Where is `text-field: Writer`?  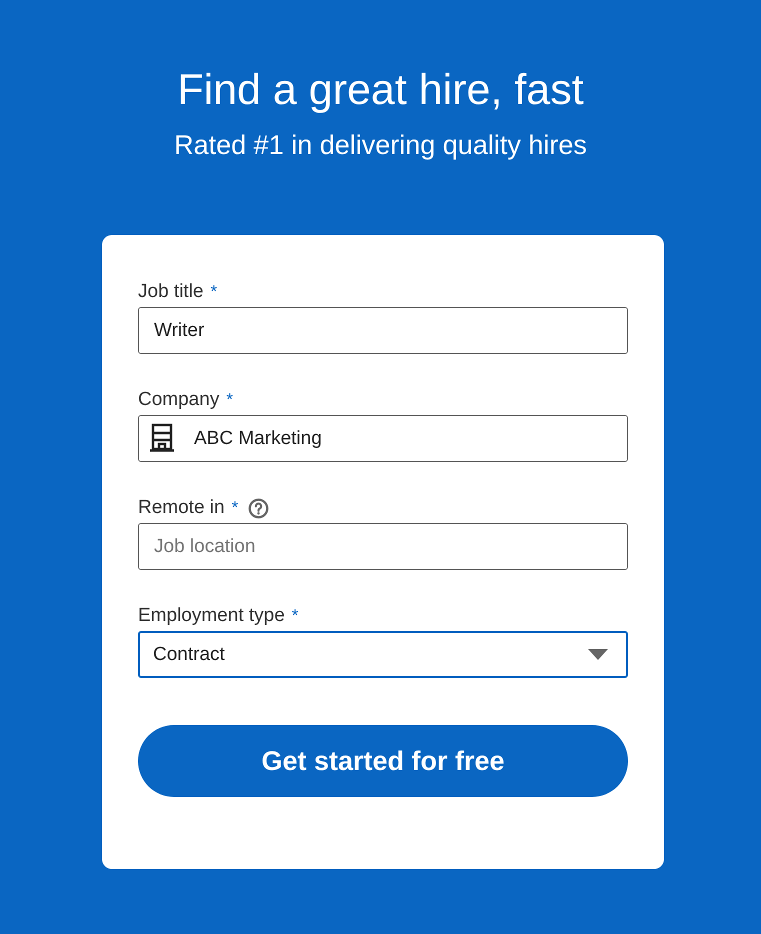
text-field: Writer is located at coordinates (383, 330).